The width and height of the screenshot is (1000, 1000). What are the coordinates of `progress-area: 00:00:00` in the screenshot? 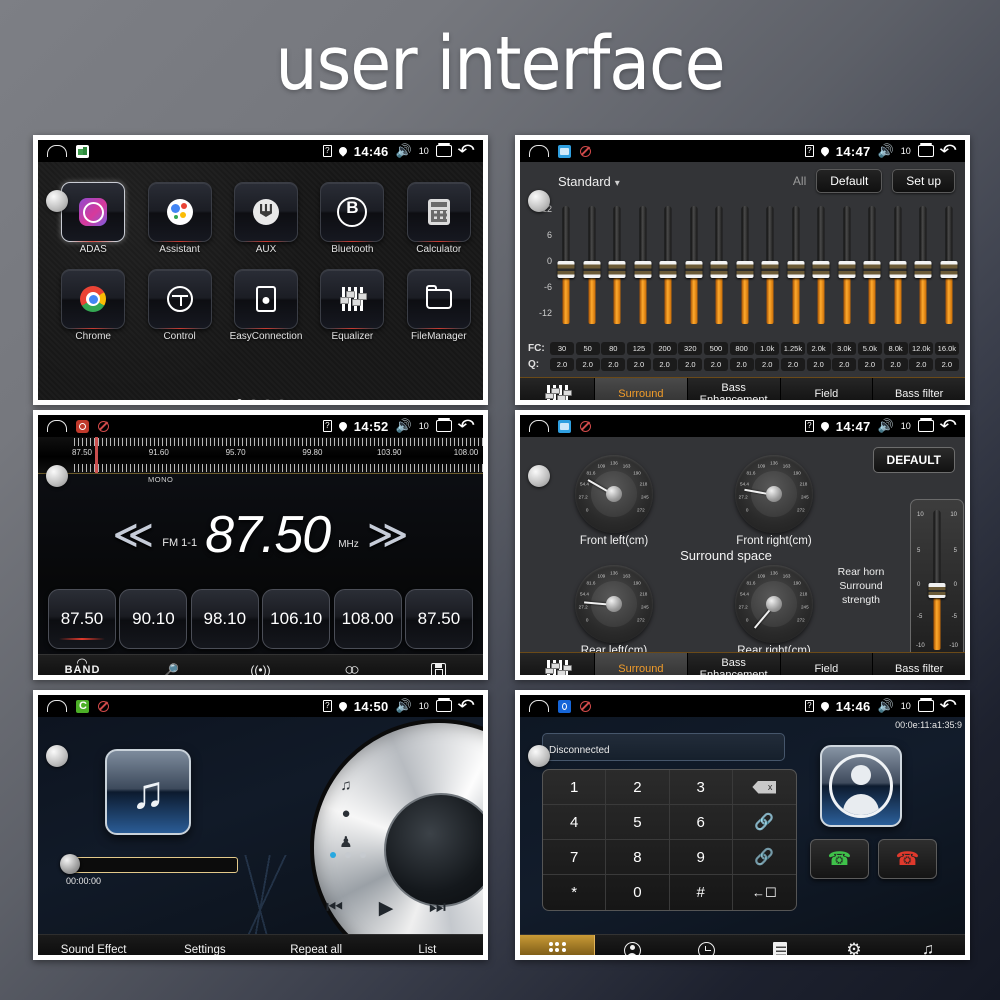 It's located at (149, 870).